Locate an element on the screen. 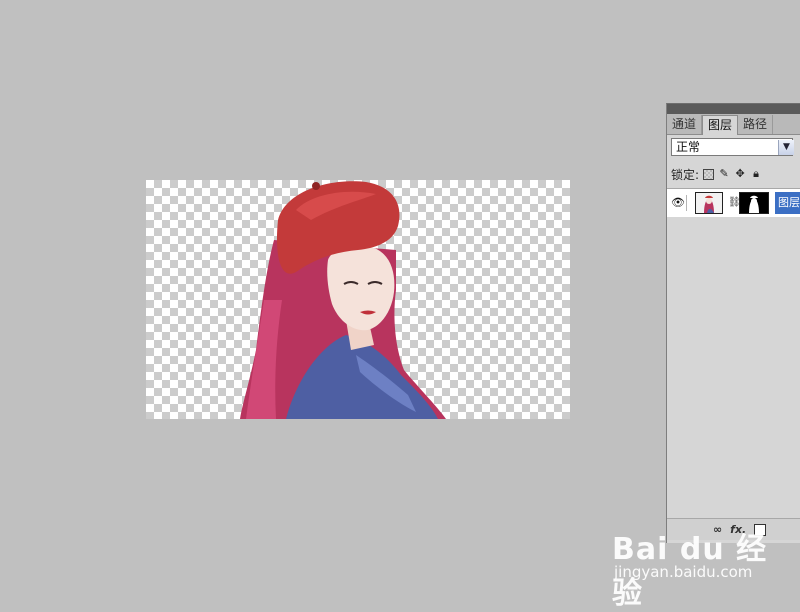 This screenshot has height=612, width=800. lock-image-pixels-icon: ✎ is located at coordinates (724, 174).